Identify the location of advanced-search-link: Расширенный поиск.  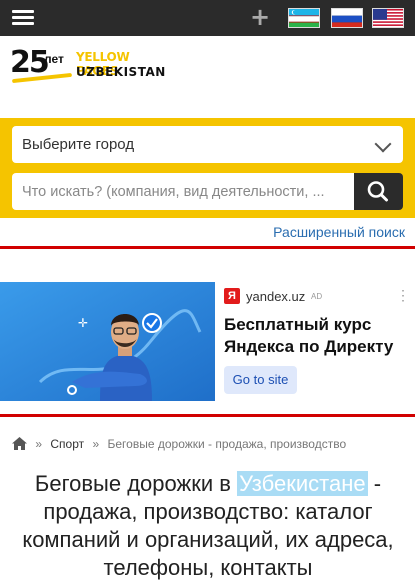
(339, 232).